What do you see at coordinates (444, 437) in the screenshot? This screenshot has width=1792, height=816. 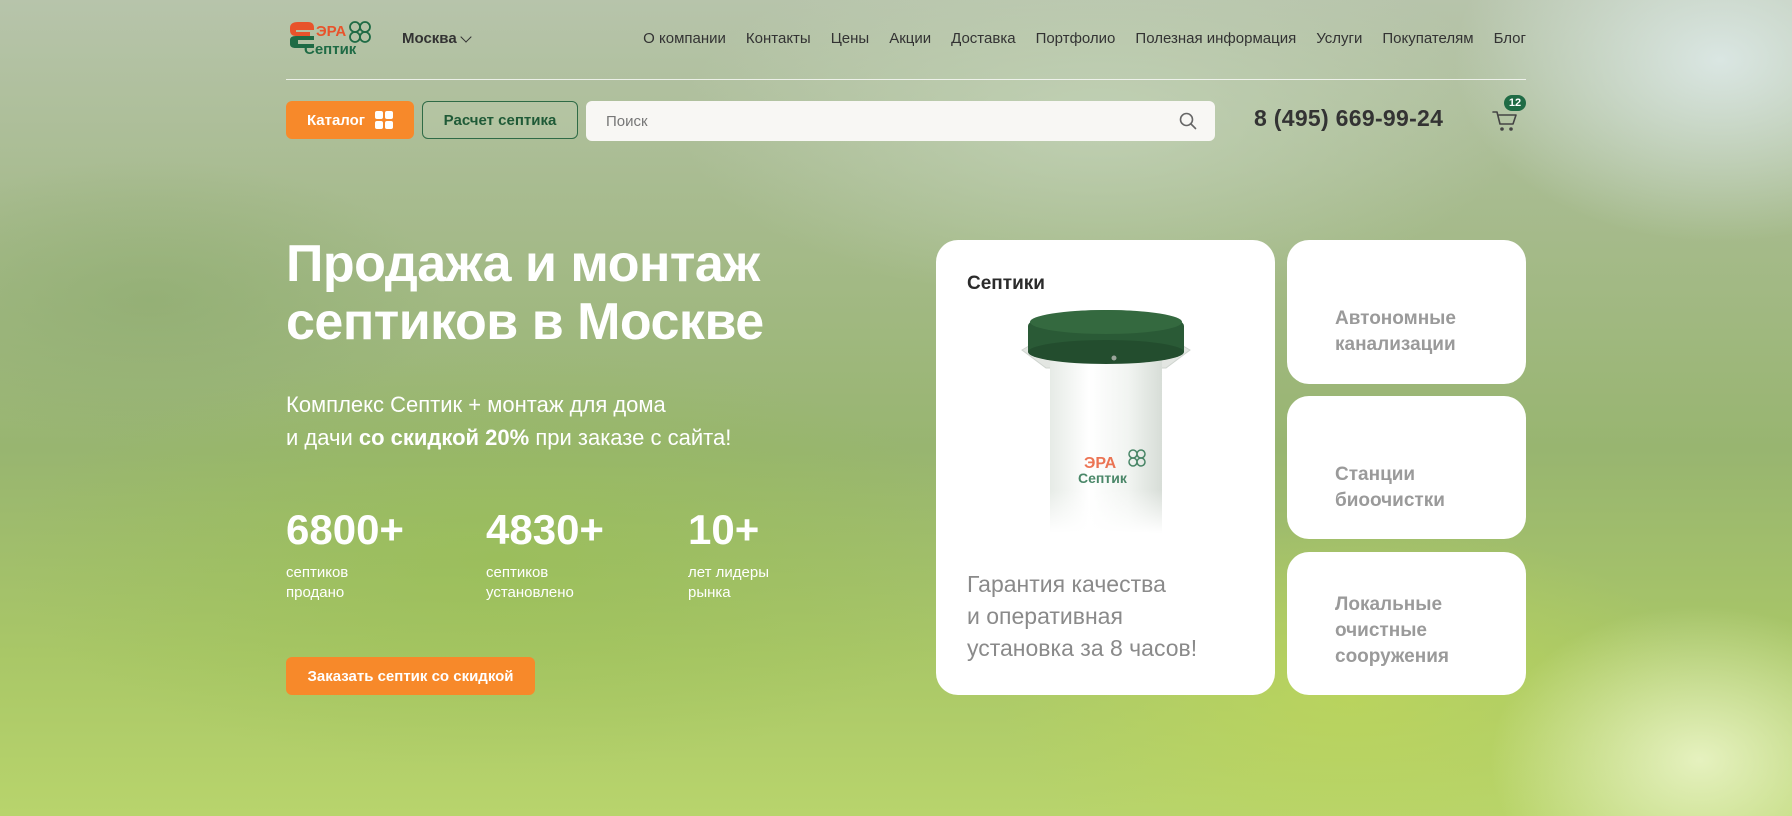 I see `discount-highlight: со скидкой 20%` at bounding box center [444, 437].